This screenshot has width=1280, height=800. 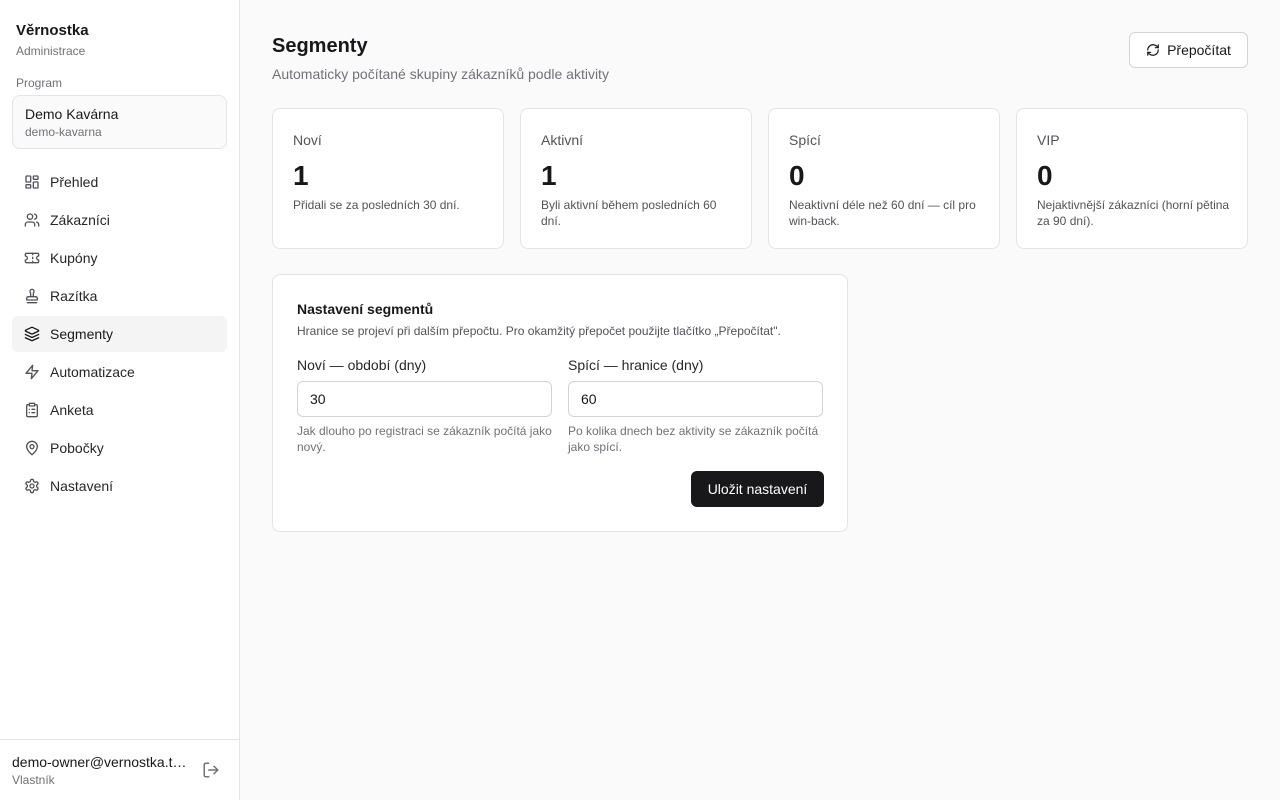 What do you see at coordinates (362, 365) in the screenshot?
I see `new-period-label: Noví — období (dny)` at bounding box center [362, 365].